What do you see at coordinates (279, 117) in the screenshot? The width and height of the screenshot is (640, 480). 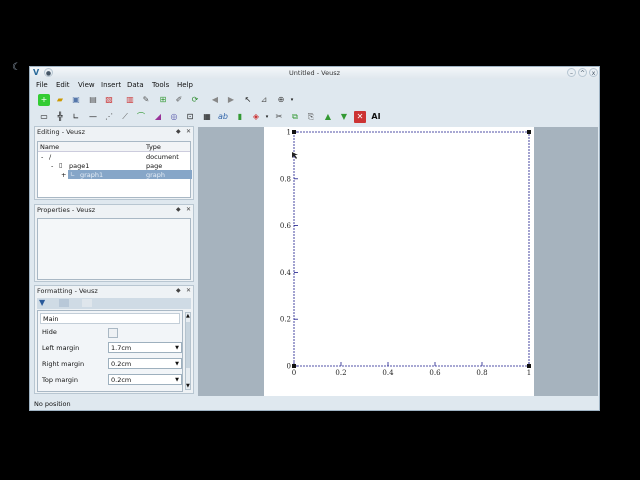 I see `cut-icon: ✂` at bounding box center [279, 117].